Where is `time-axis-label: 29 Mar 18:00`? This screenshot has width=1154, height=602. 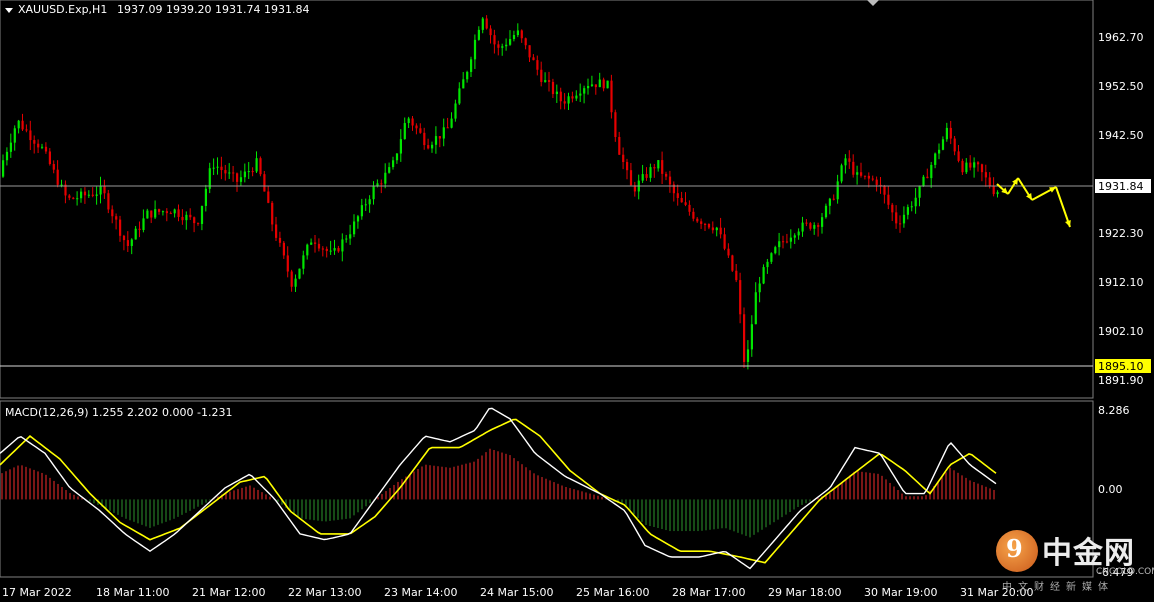 time-axis-label: 29 Mar 18:00 is located at coordinates (805, 592).